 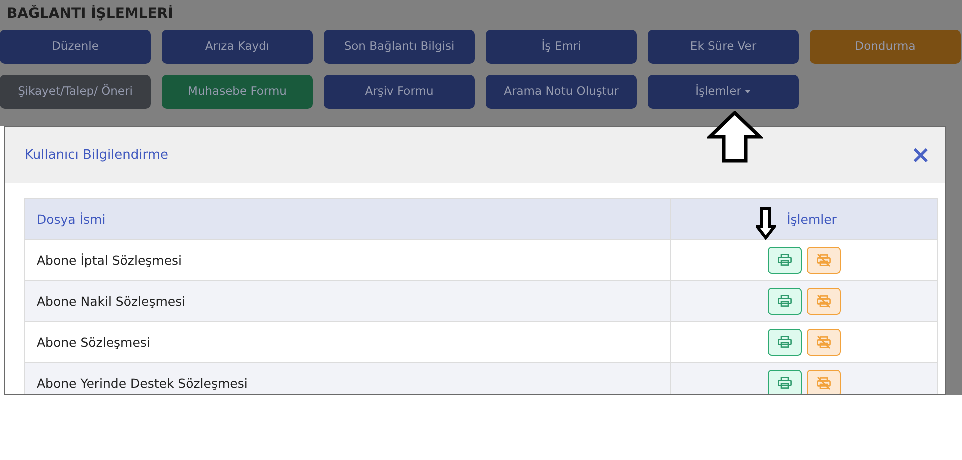 What do you see at coordinates (812, 219) in the screenshot?
I see `column-header: İşlemler` at bounding box center [812, 219].